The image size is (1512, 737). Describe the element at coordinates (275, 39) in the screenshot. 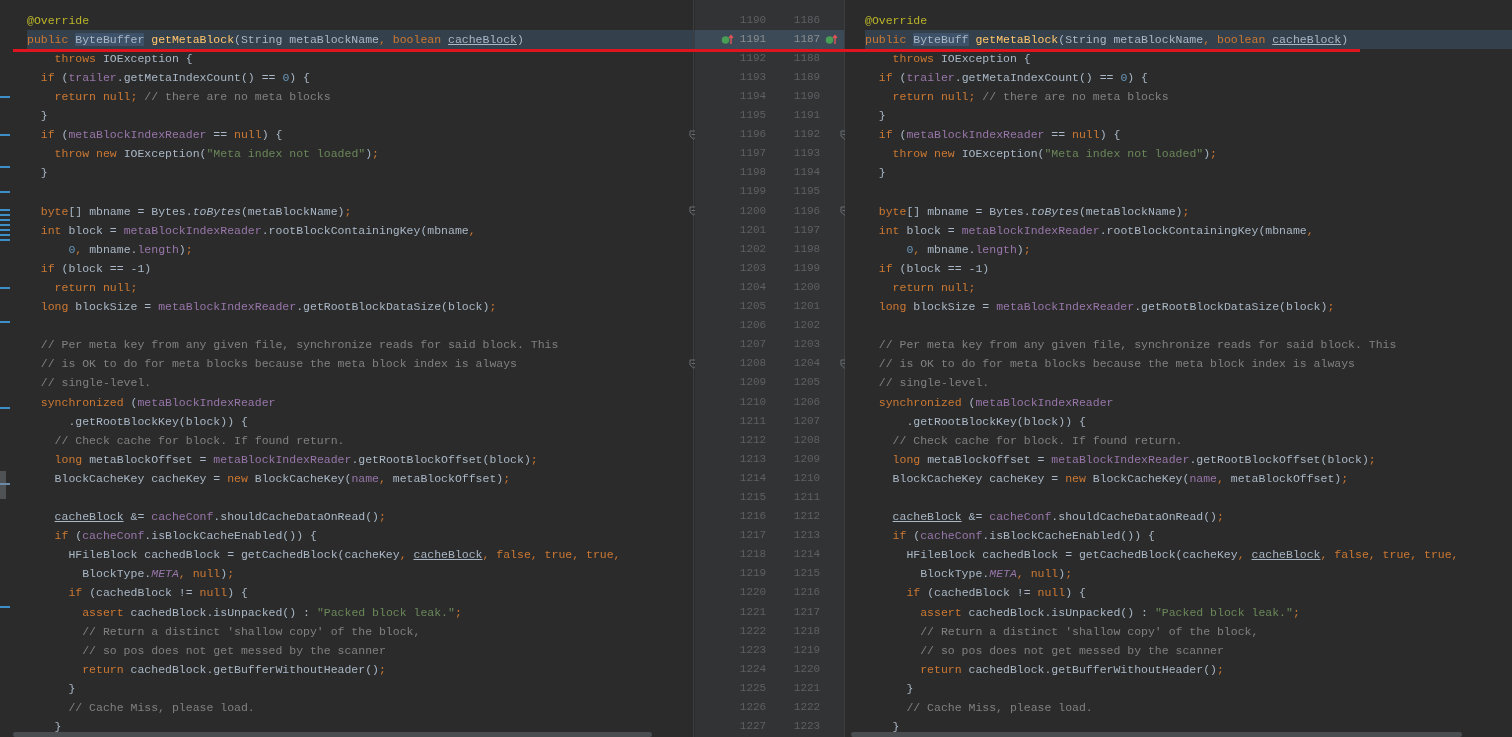

I see `code-line: public ByteBuffer getMetaBlock(String metaBlockName, boolean cacheBlock)` at that location.